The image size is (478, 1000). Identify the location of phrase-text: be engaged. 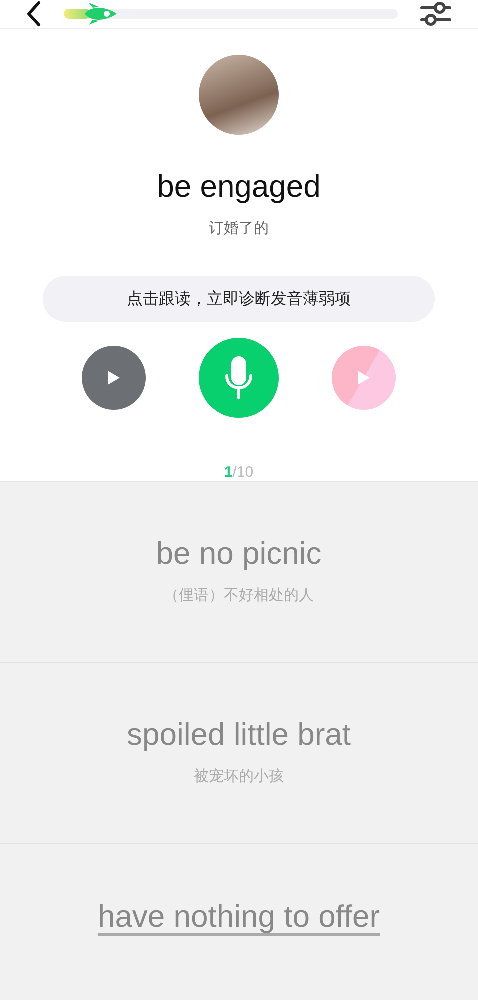
(239, 187).